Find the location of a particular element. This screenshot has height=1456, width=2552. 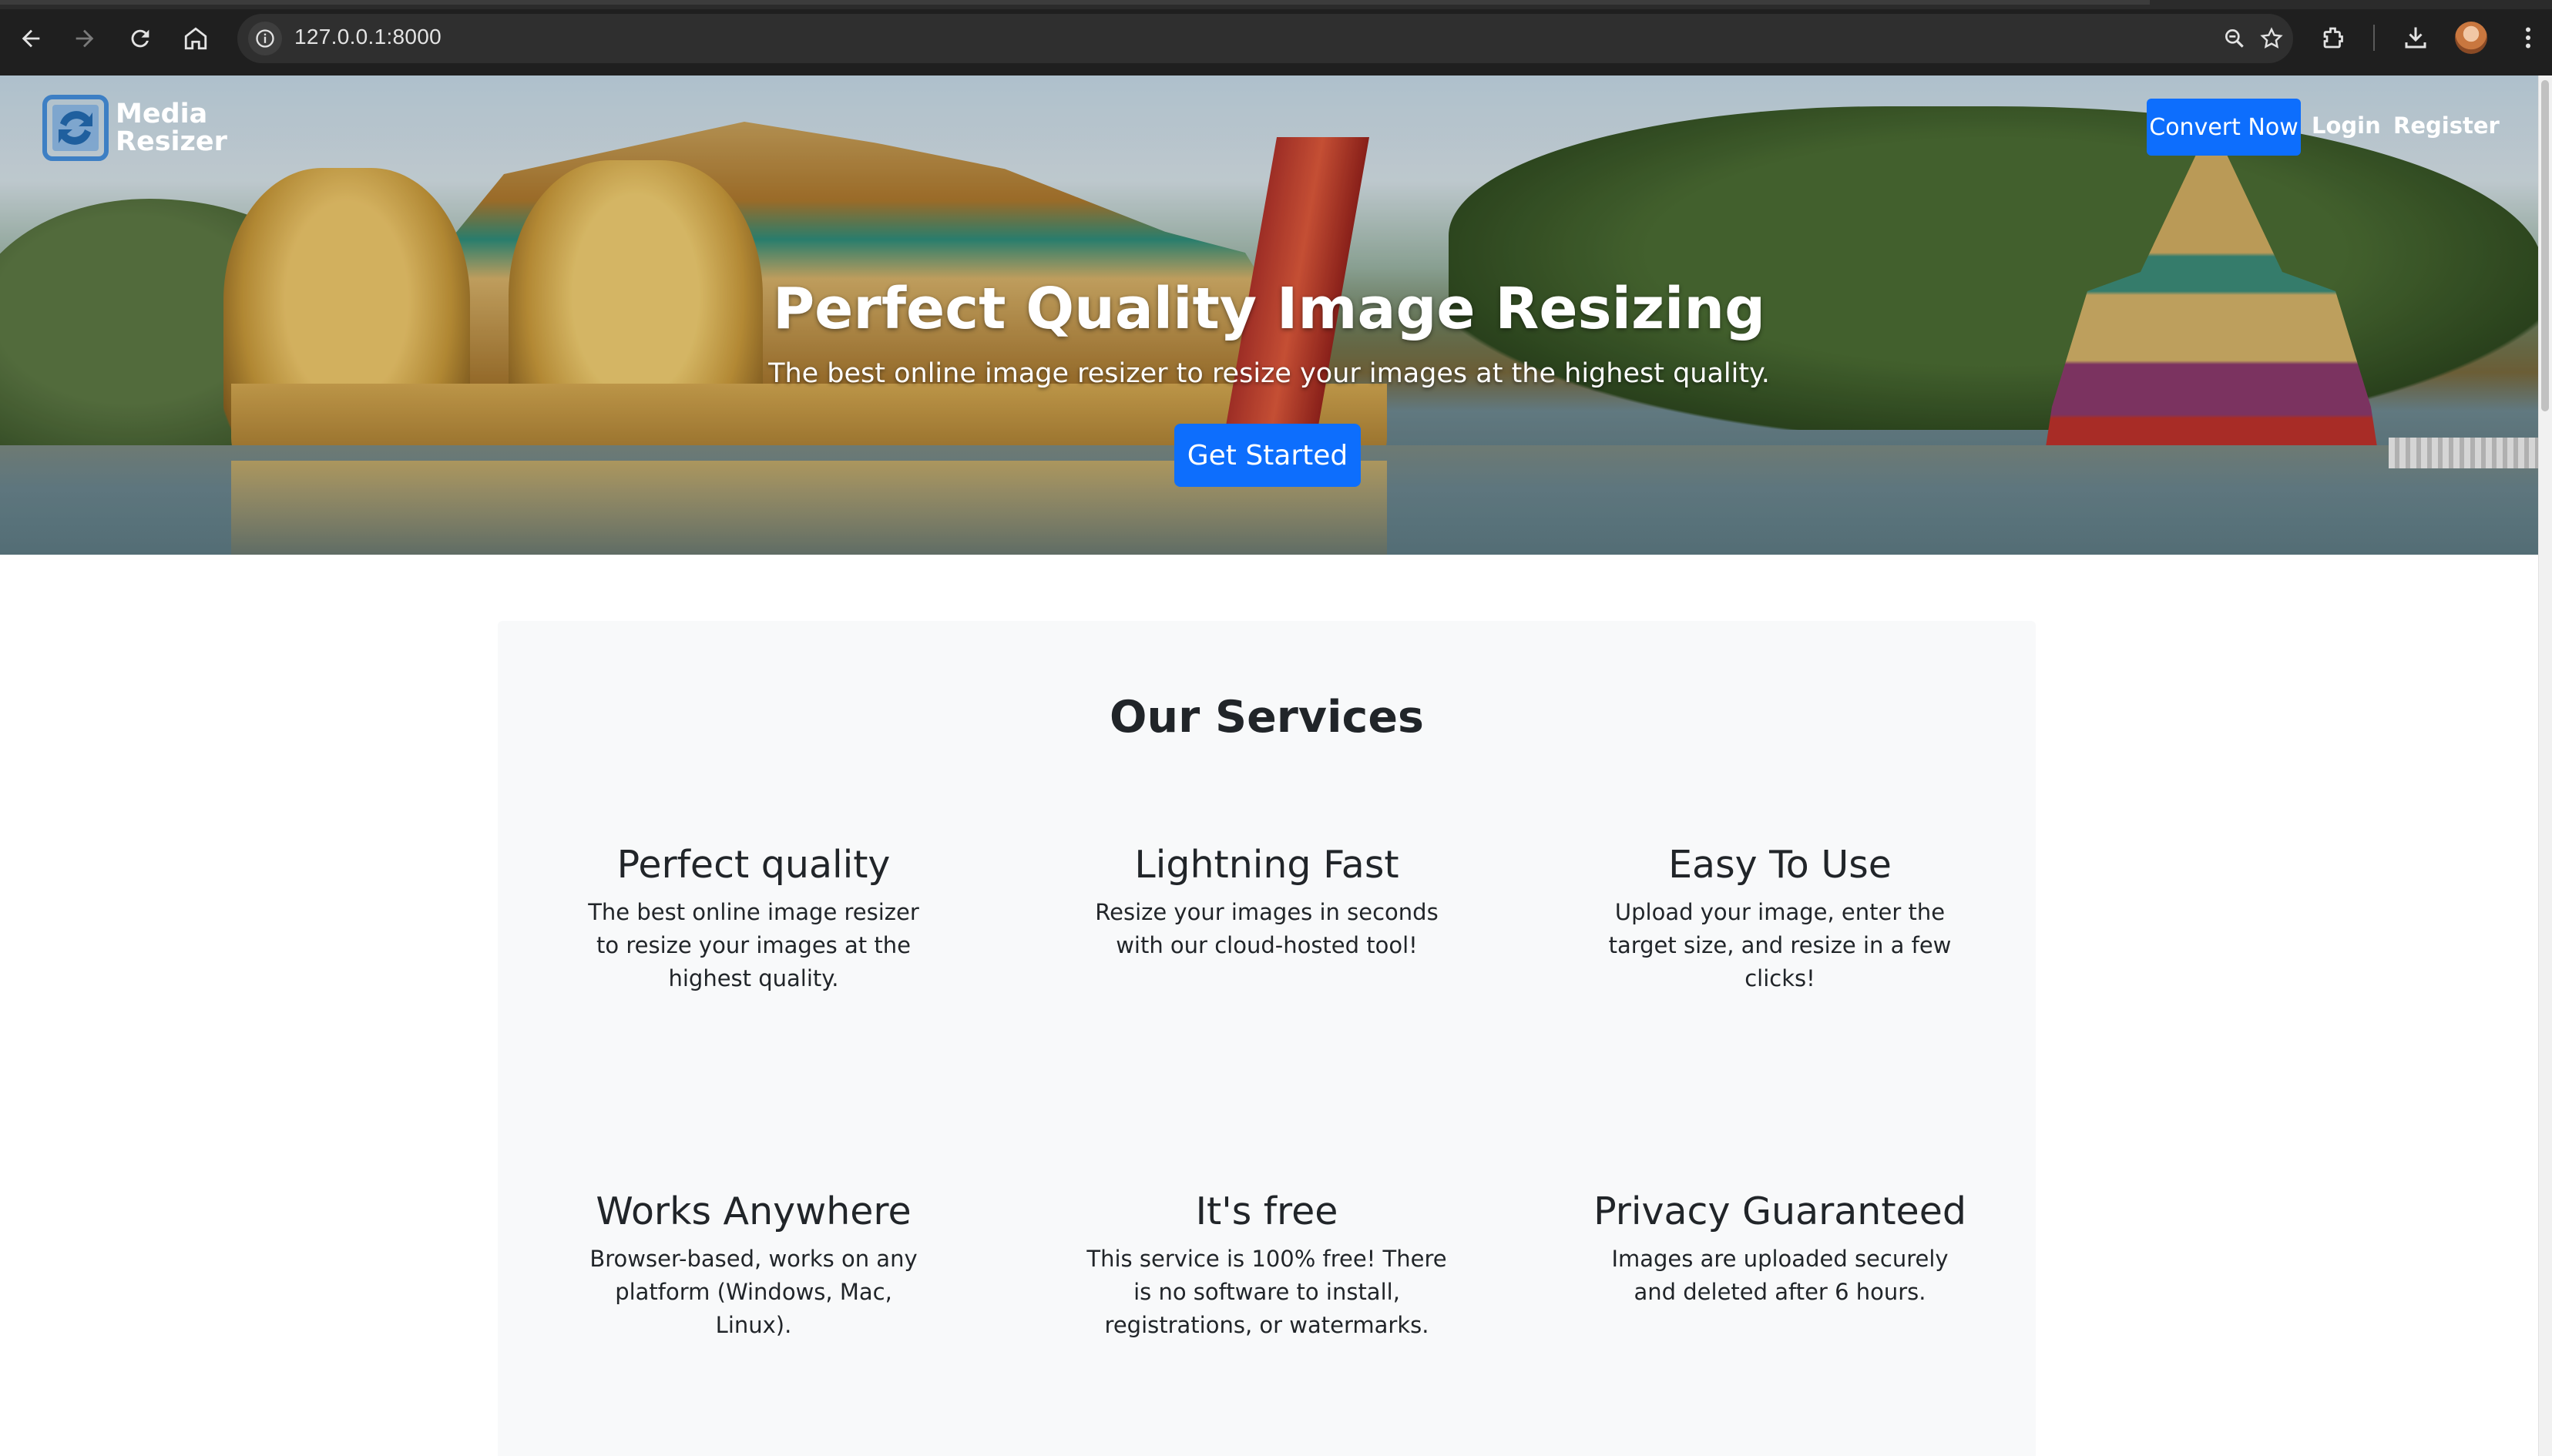

convert-now-button: Convert Now is located at coordinates (2224, 128).